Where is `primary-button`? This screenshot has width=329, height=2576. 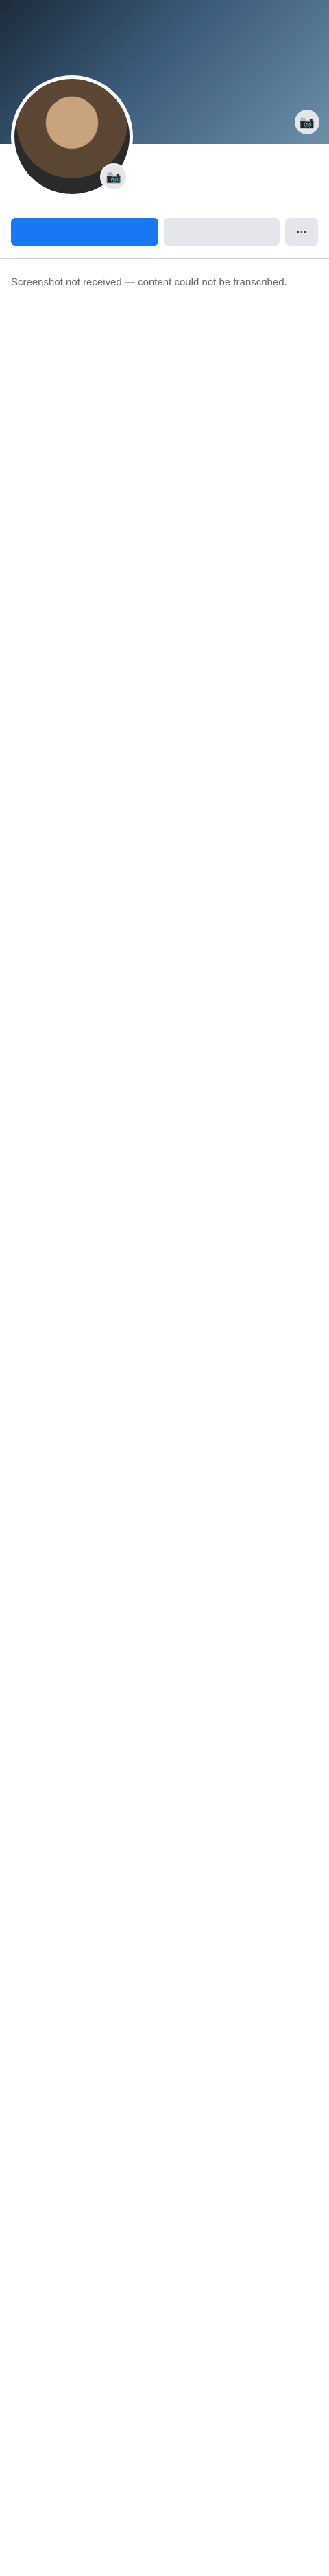
primary-button is located at coordinates (85, 232).